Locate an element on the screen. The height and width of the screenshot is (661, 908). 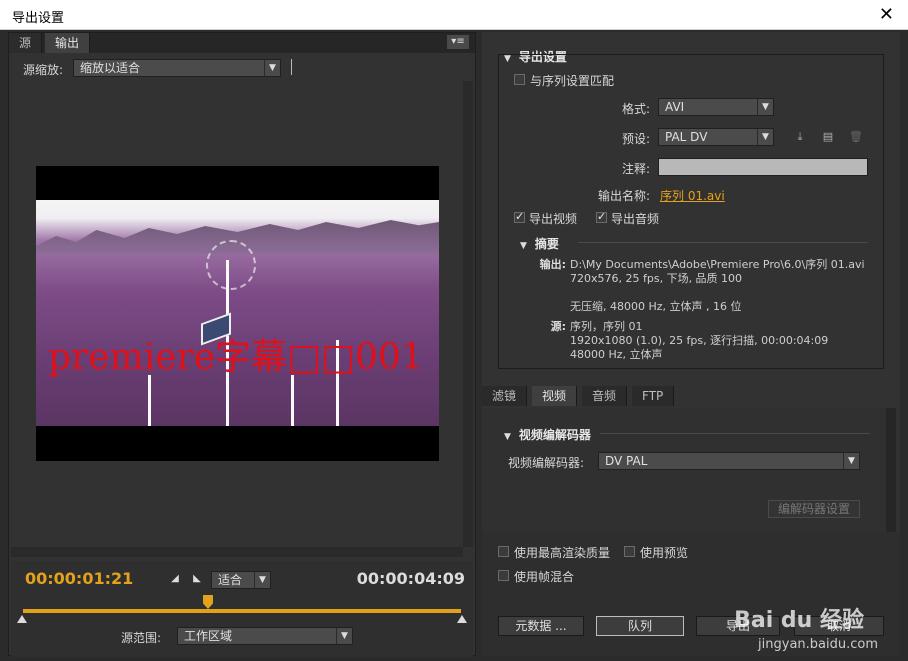
match-sequence-checkbox is located at coordinates (519, 79).